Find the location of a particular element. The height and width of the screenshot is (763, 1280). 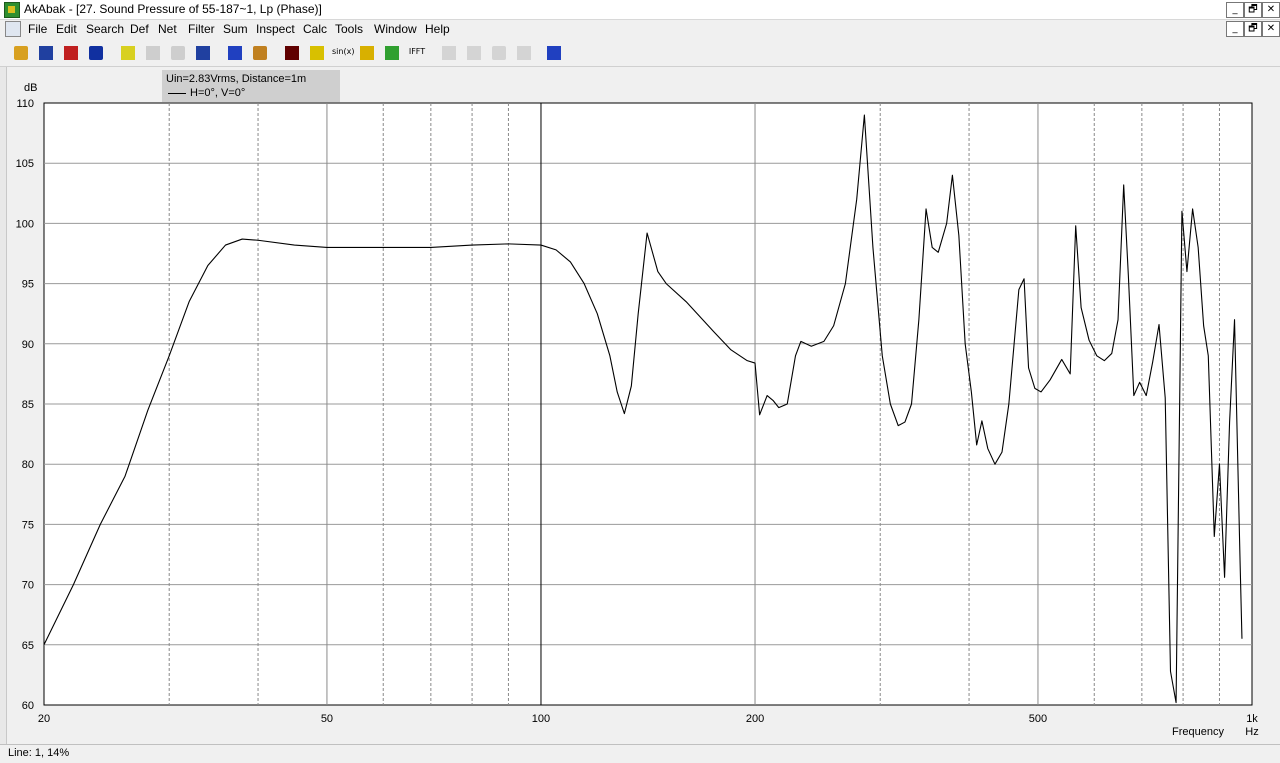

open-folder-icon is located at coordinates (21, 53).